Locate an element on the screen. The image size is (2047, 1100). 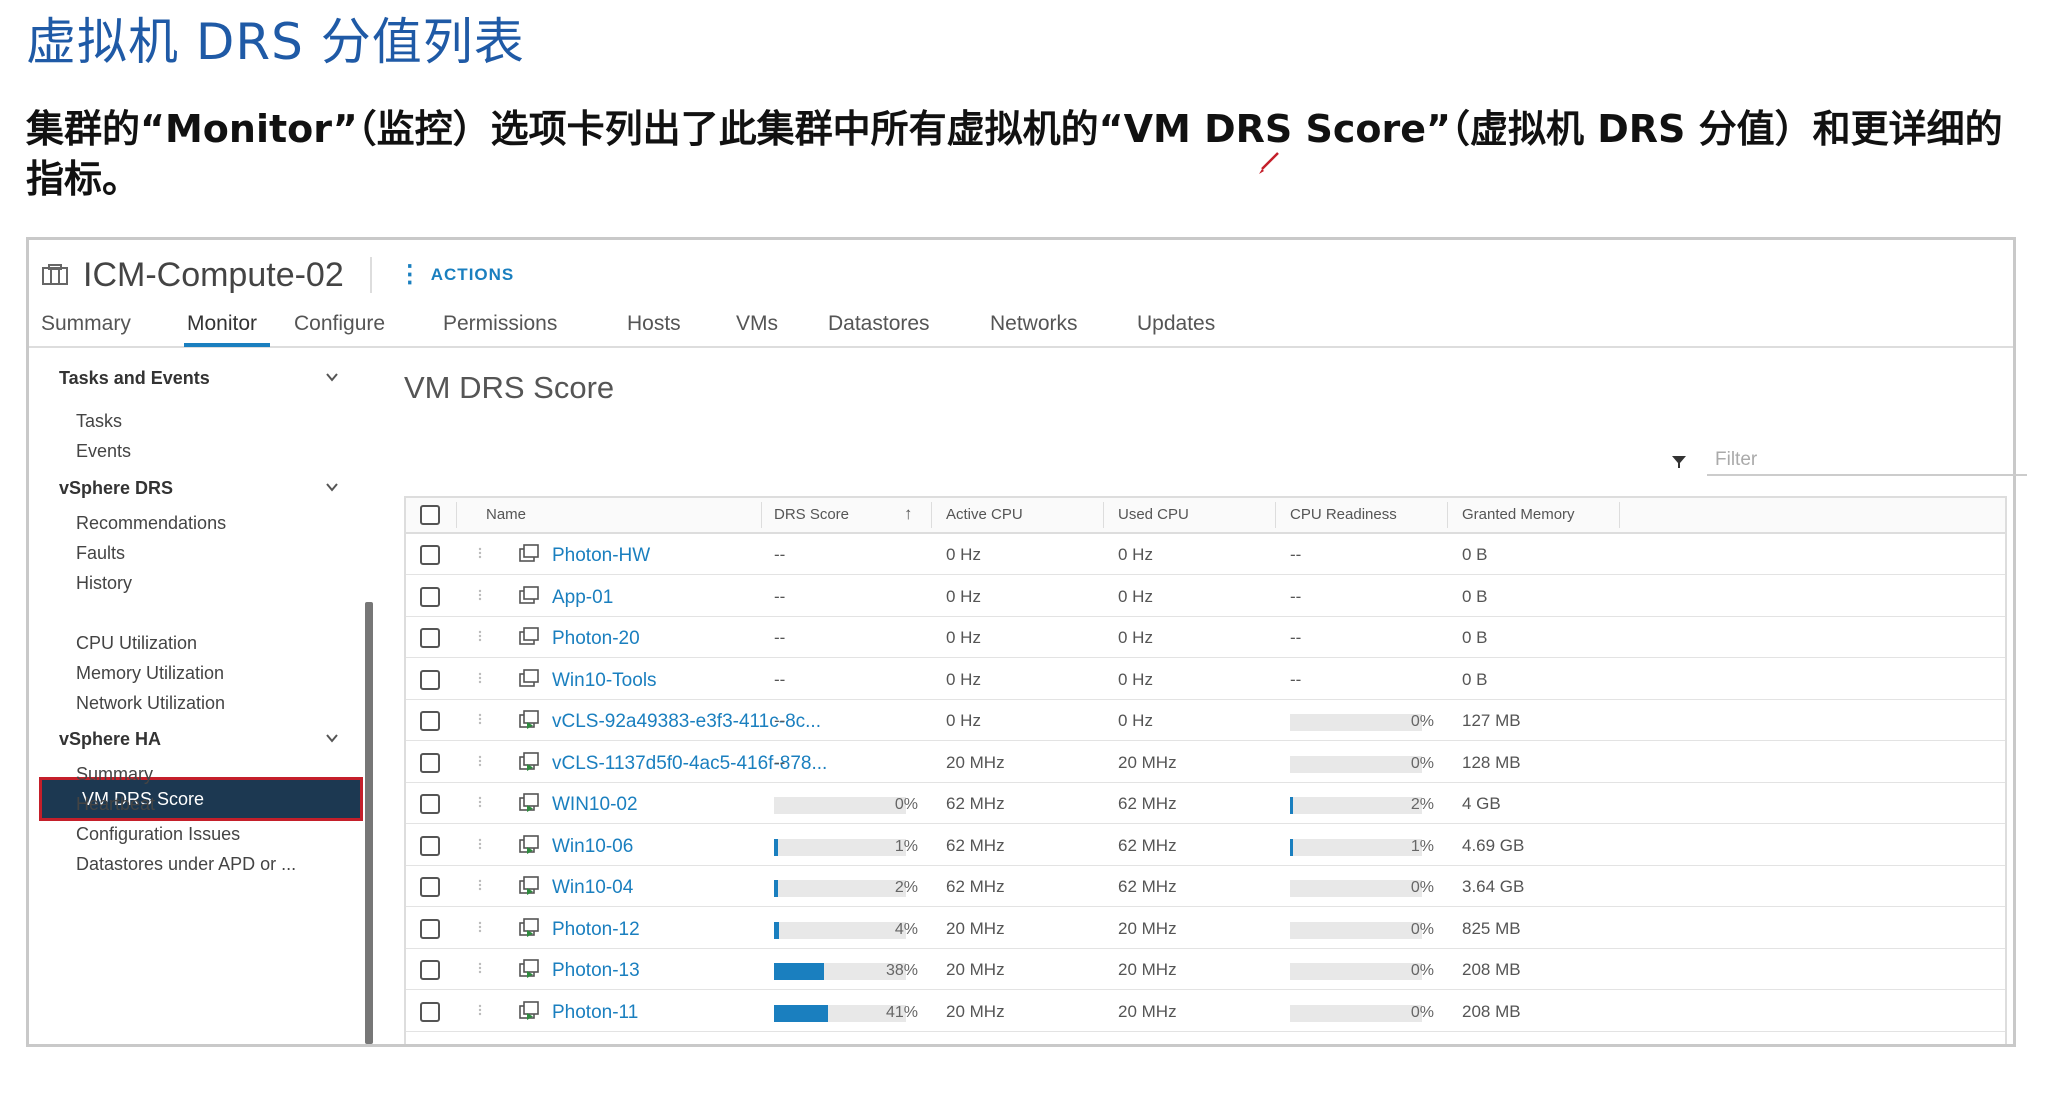
table-row: Photon-12 4% 20 MHz 20 MHz 0% 825 MB is located at coordinates (1205, 928).